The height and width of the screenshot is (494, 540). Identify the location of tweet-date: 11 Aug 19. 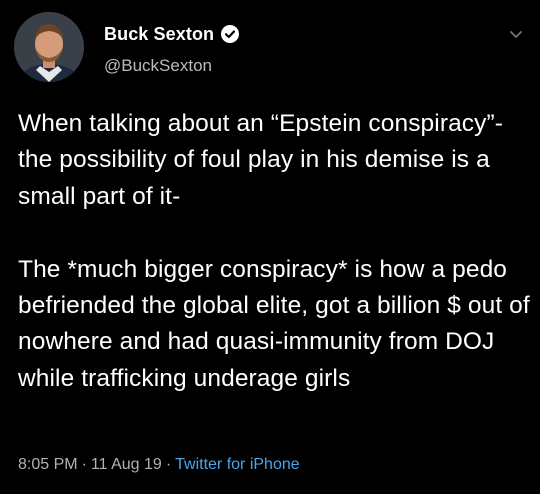
(126, 464).